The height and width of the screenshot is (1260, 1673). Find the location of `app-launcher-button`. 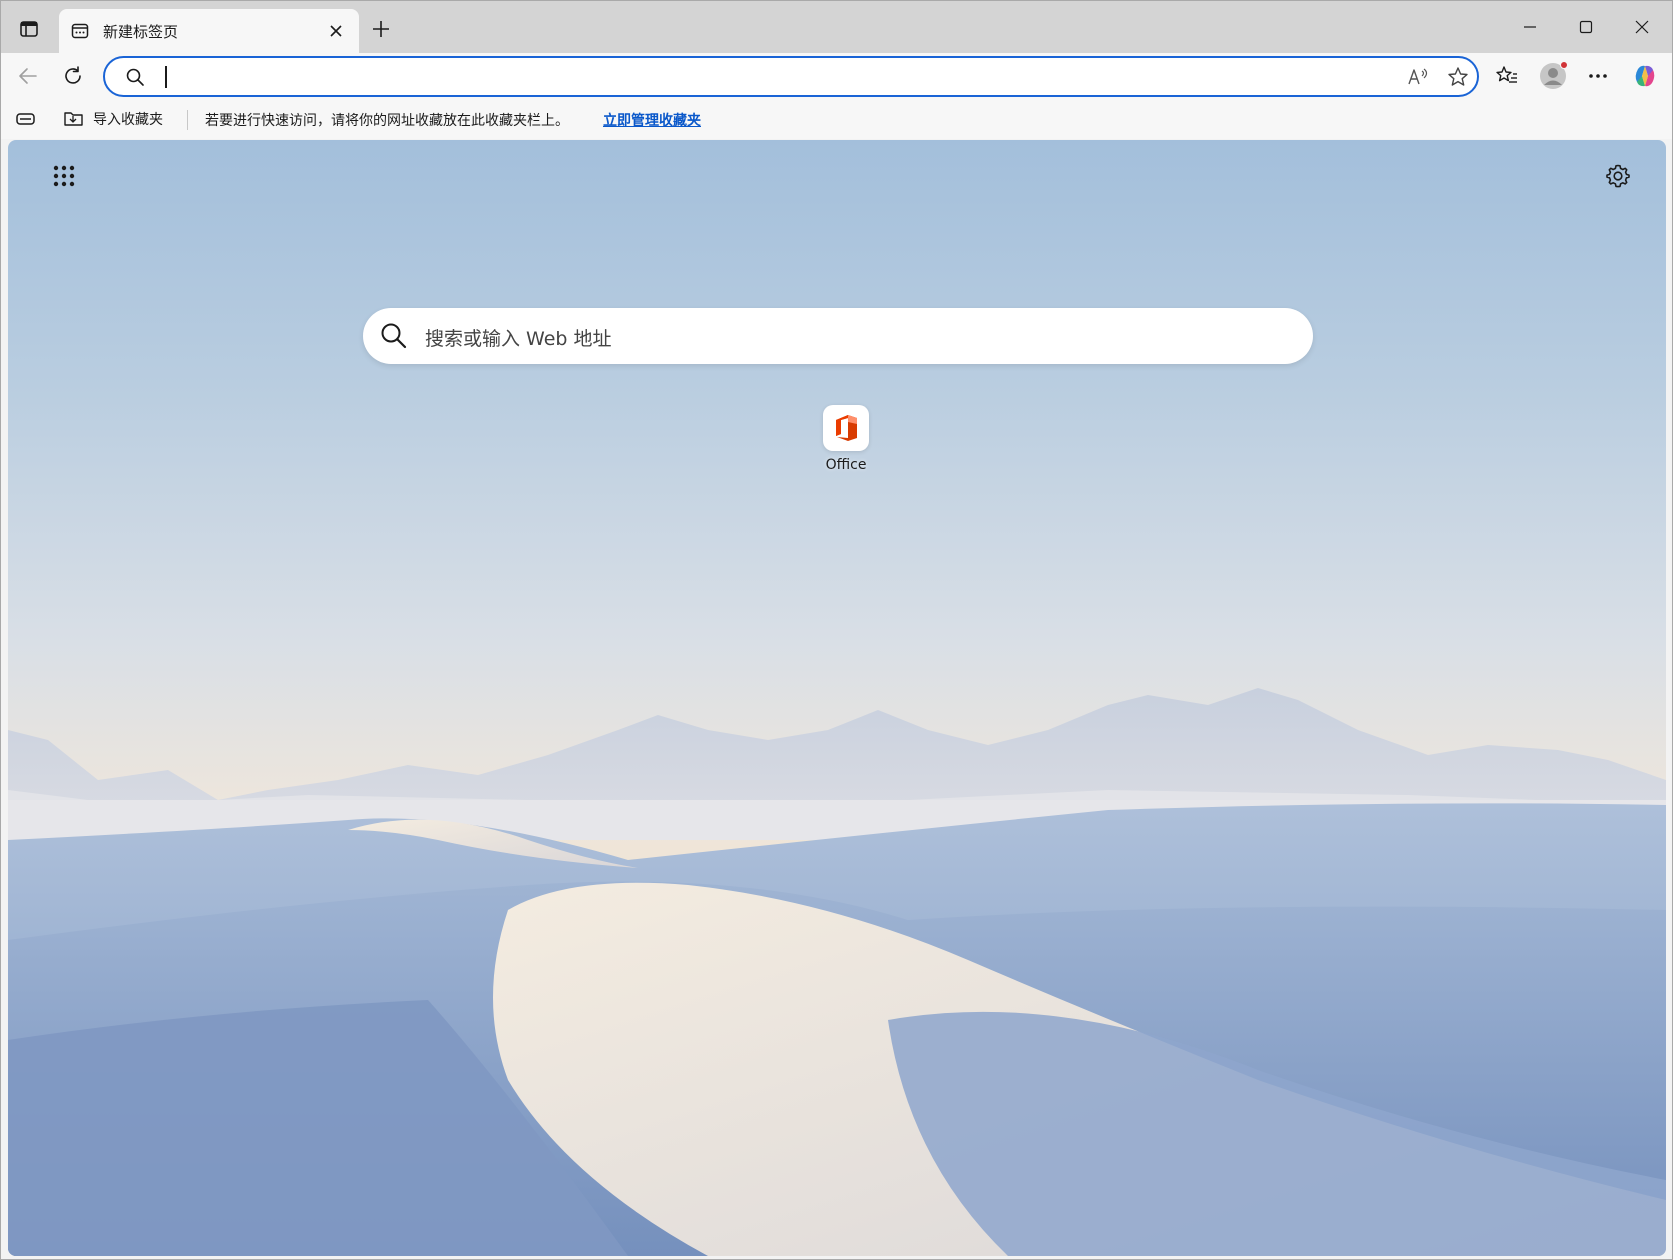

app-launcher-button is located at coordinates (64, 176).